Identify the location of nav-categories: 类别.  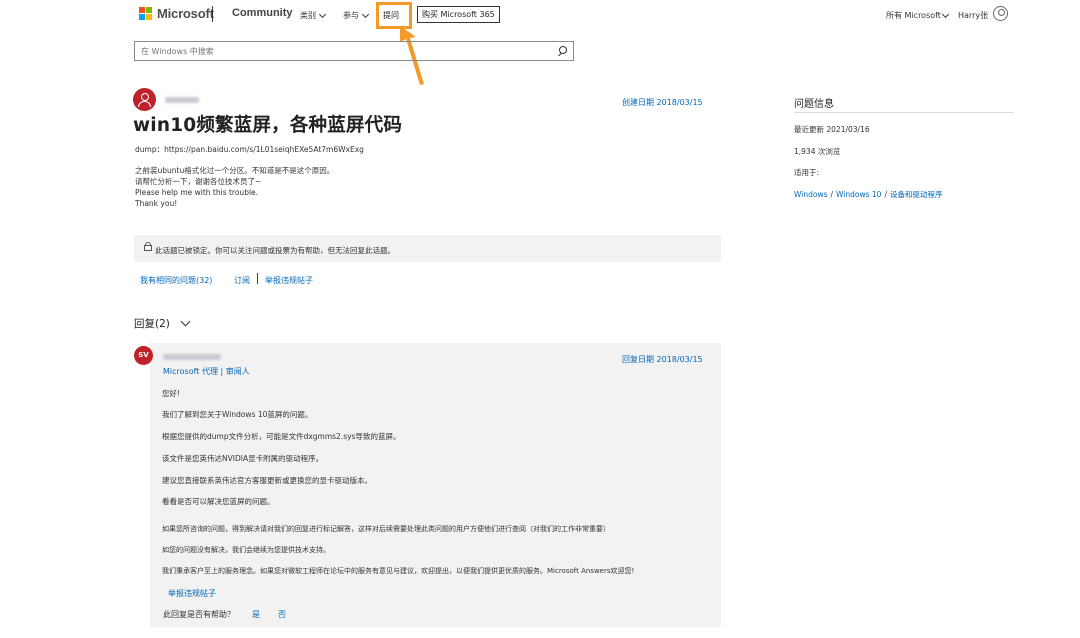
(313, 15).